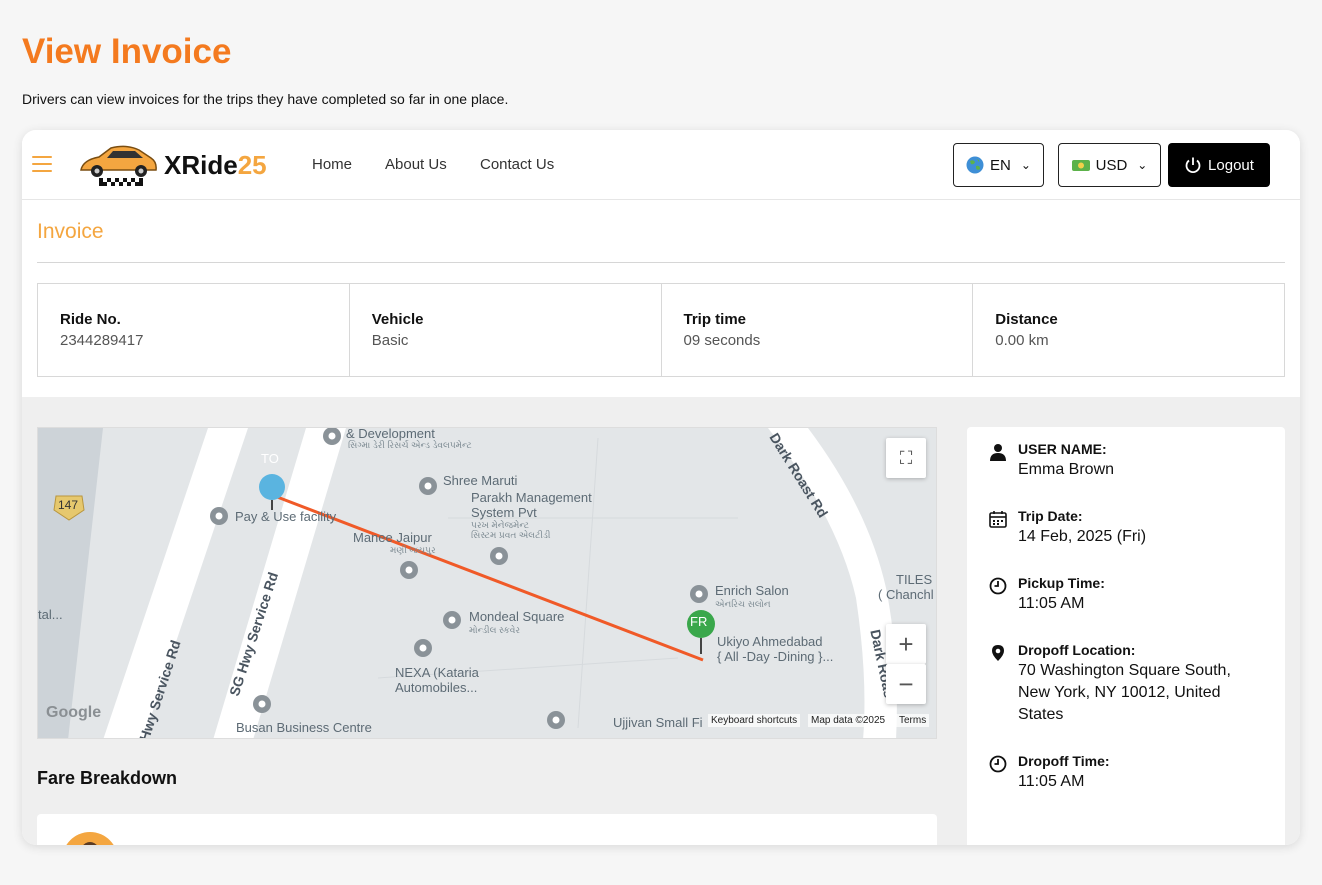  Describe the element at coordinates (698, 621) in the screenshot. I see `map-marker-from-label: FR` at that location.